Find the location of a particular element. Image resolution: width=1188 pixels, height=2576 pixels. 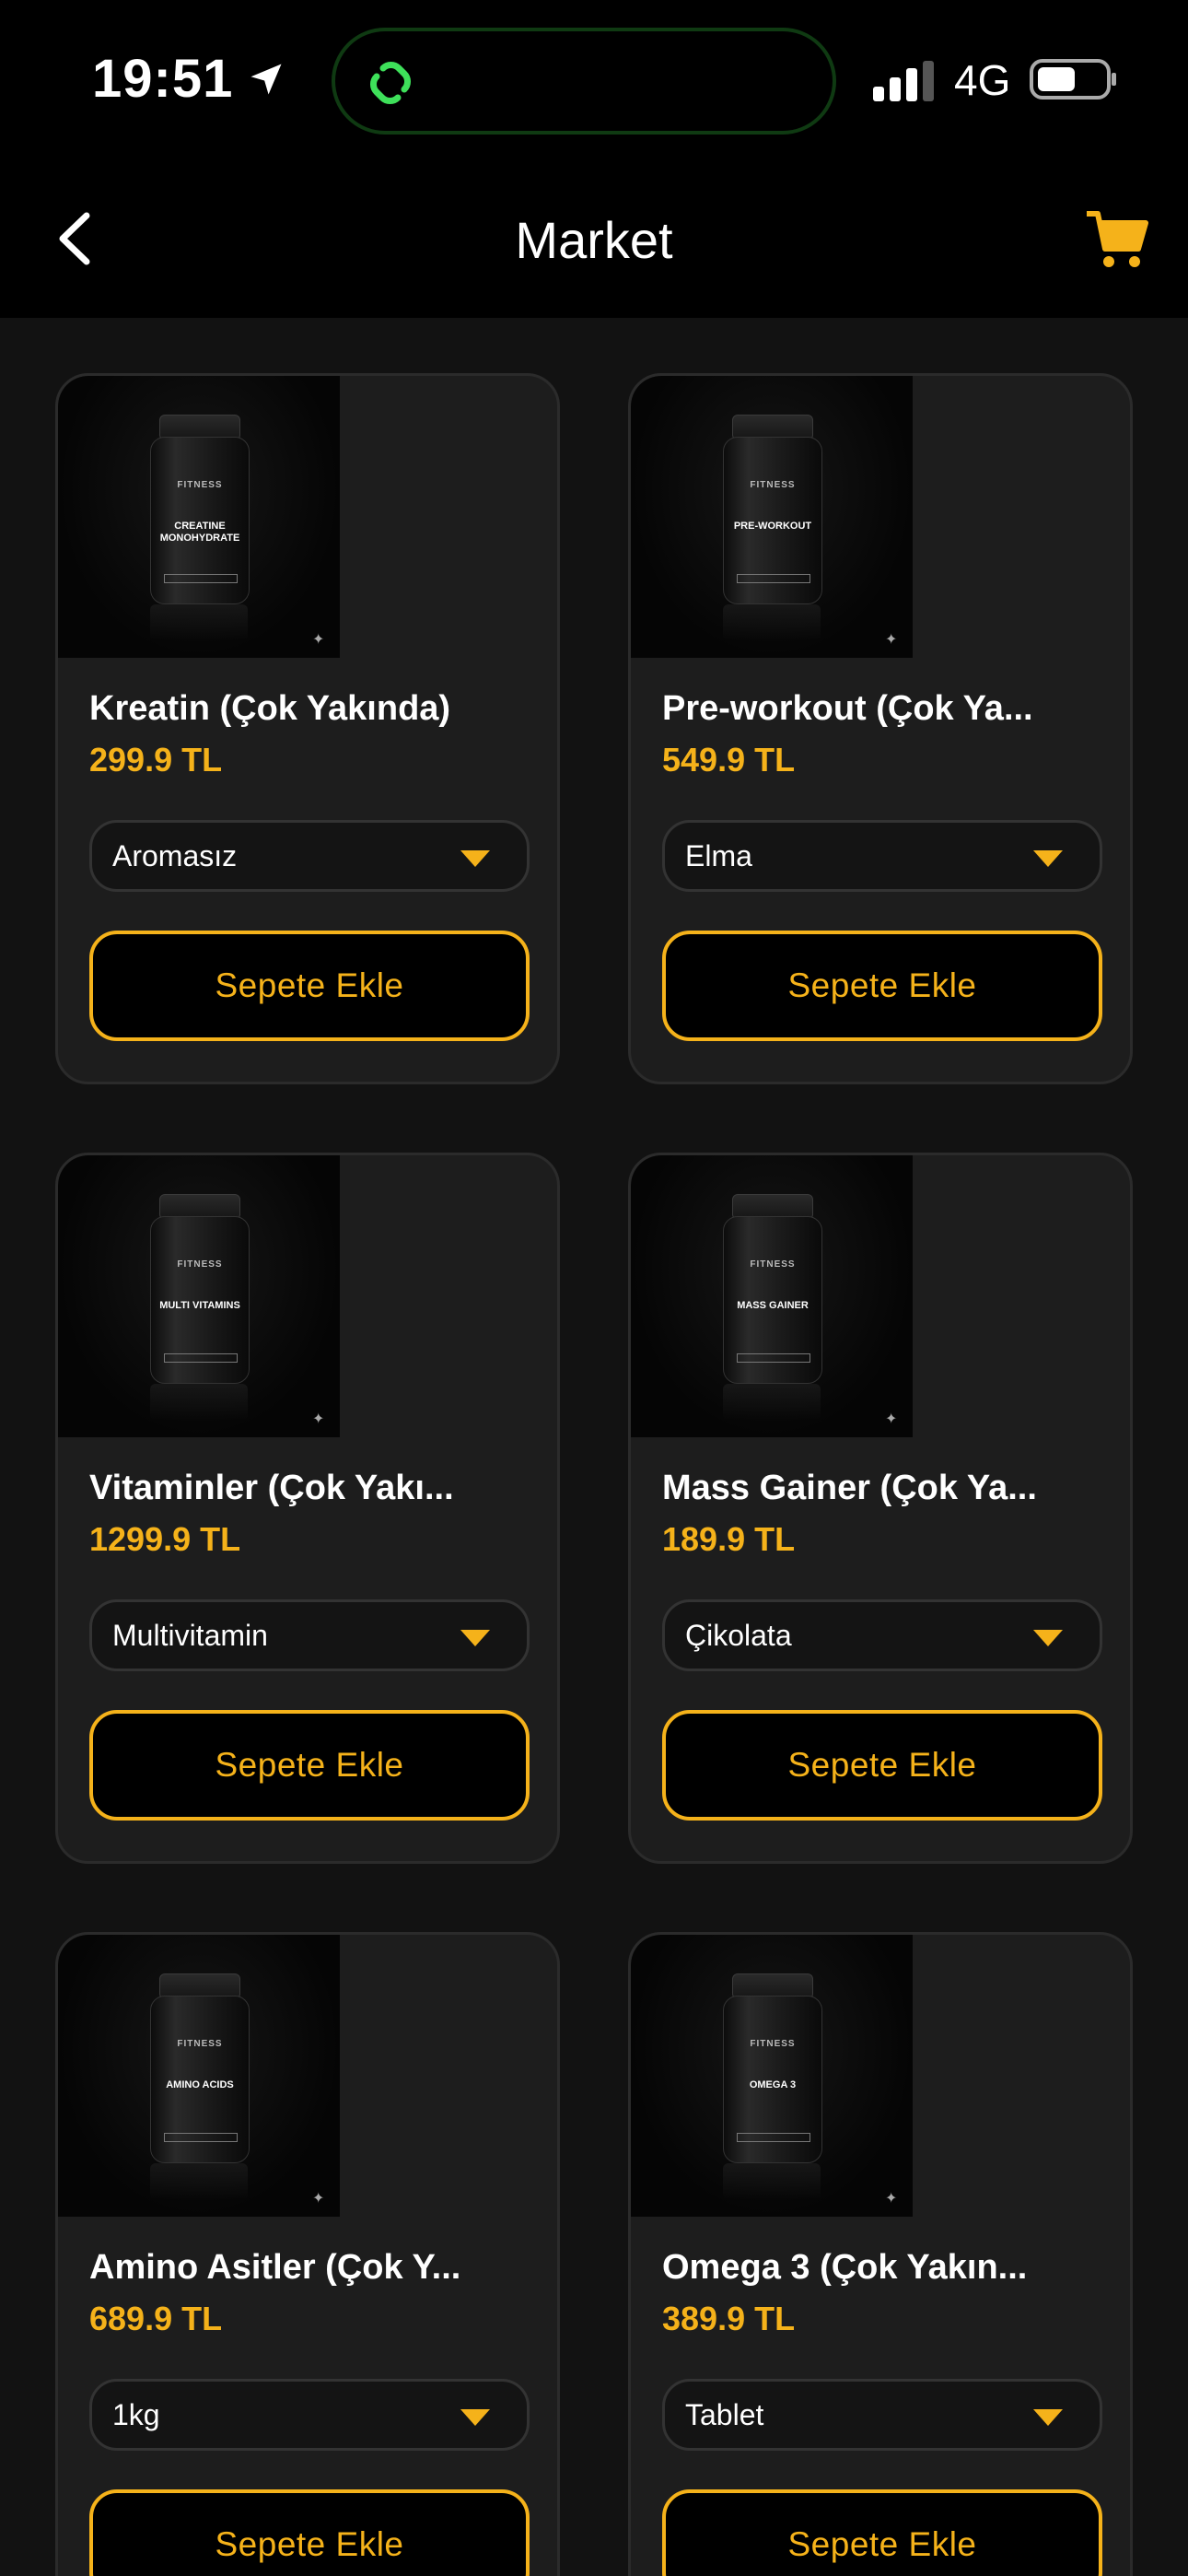

cart-icon is located at coordinates (1117, 238).